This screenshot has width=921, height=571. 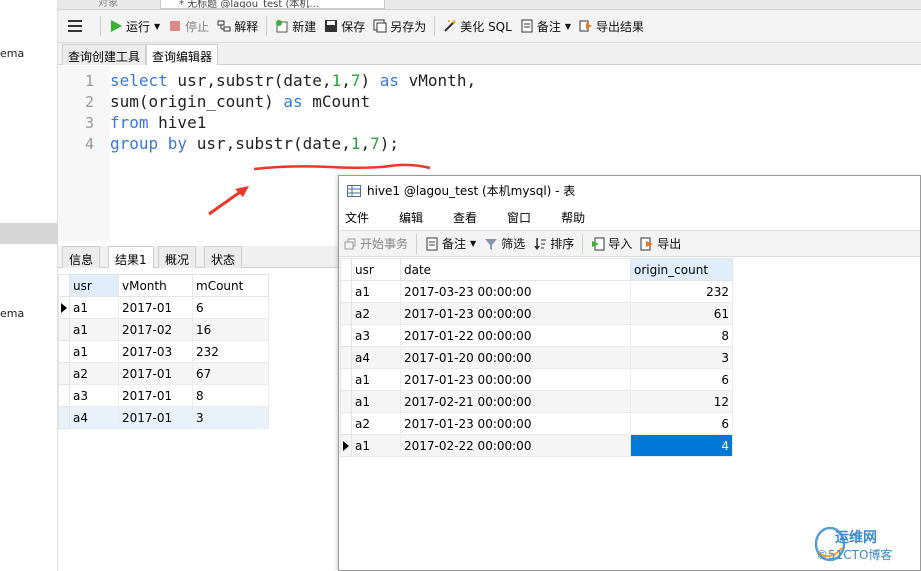 I want to click on menu-edit: 编辑, so click(x=414, y=217).